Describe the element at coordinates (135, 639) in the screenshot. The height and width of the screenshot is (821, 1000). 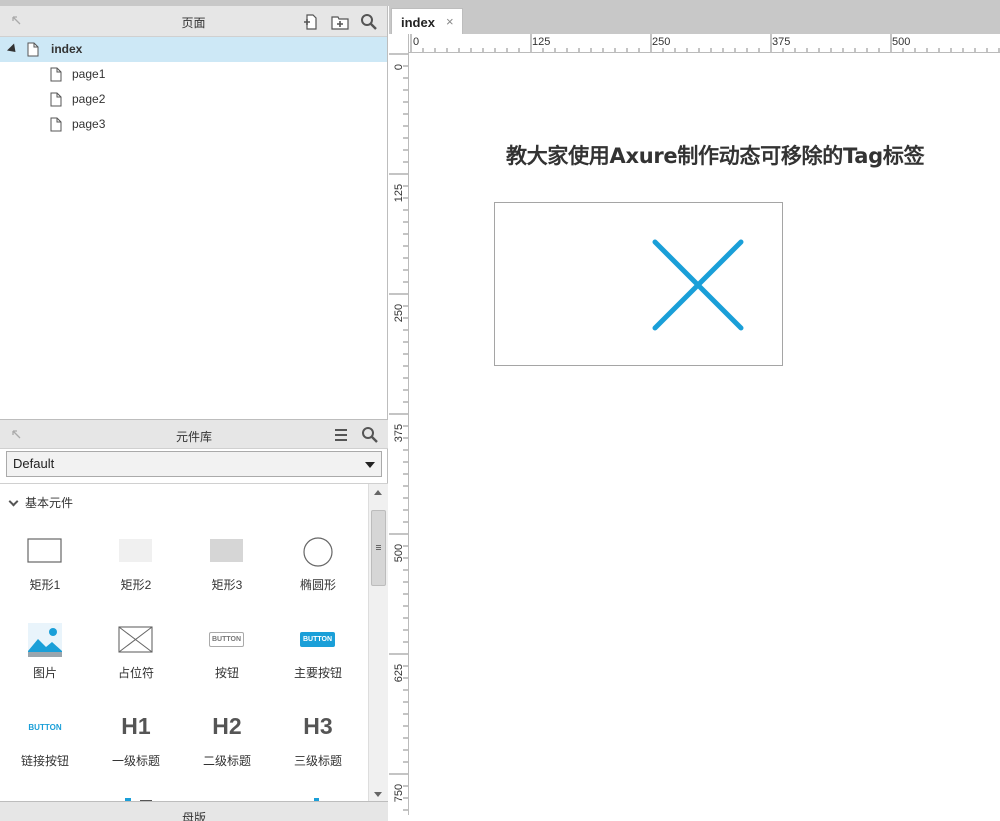
I see `placeholder-icon` at that location.